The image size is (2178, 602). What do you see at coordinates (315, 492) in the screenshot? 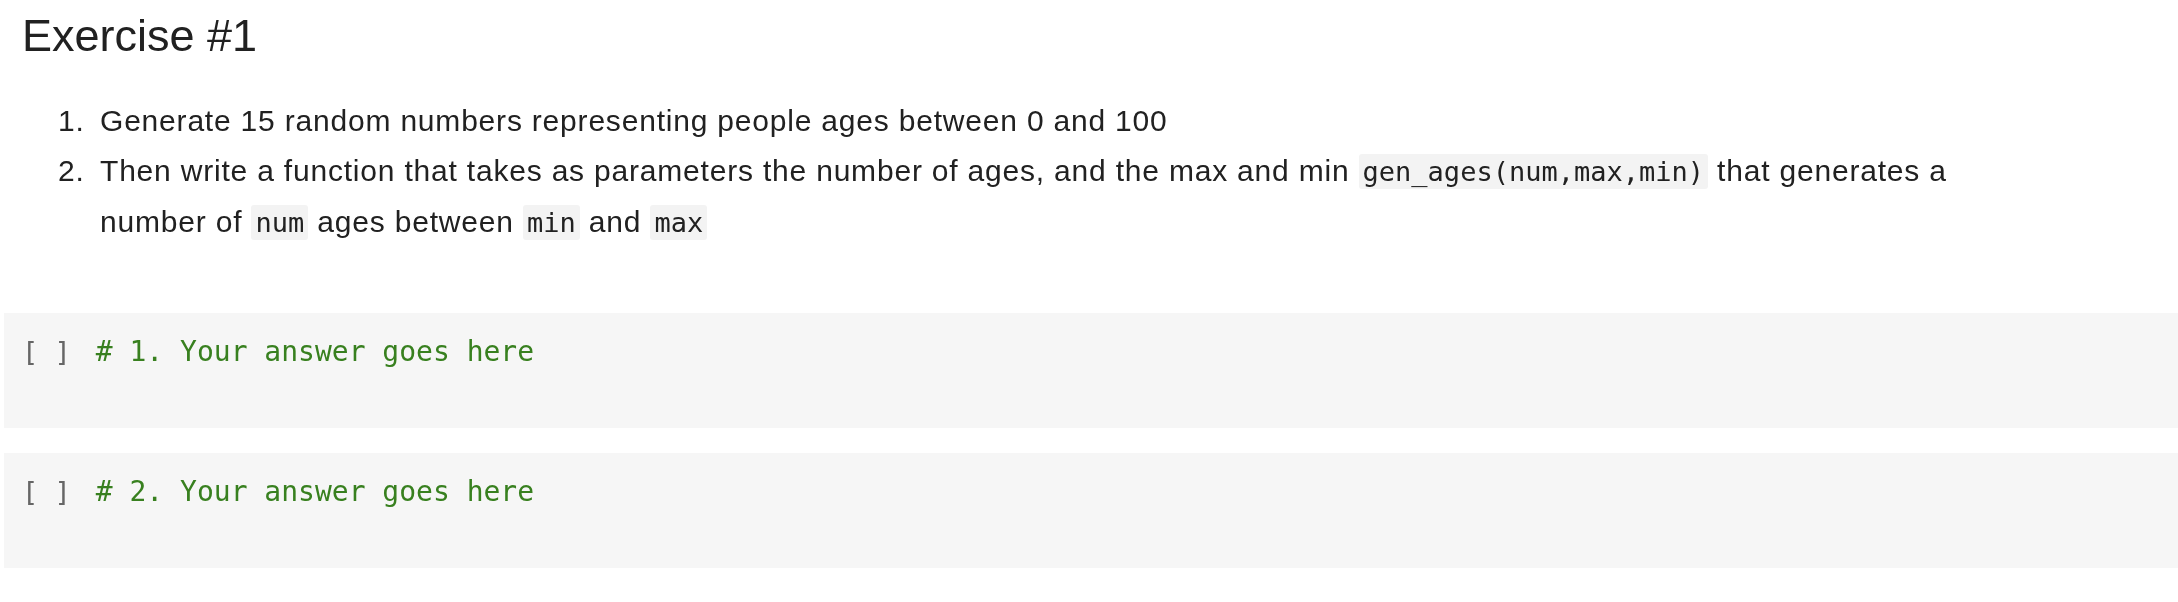
I see `code-comment: # 2. Your answer goes here` at bounding box center [315, 492].